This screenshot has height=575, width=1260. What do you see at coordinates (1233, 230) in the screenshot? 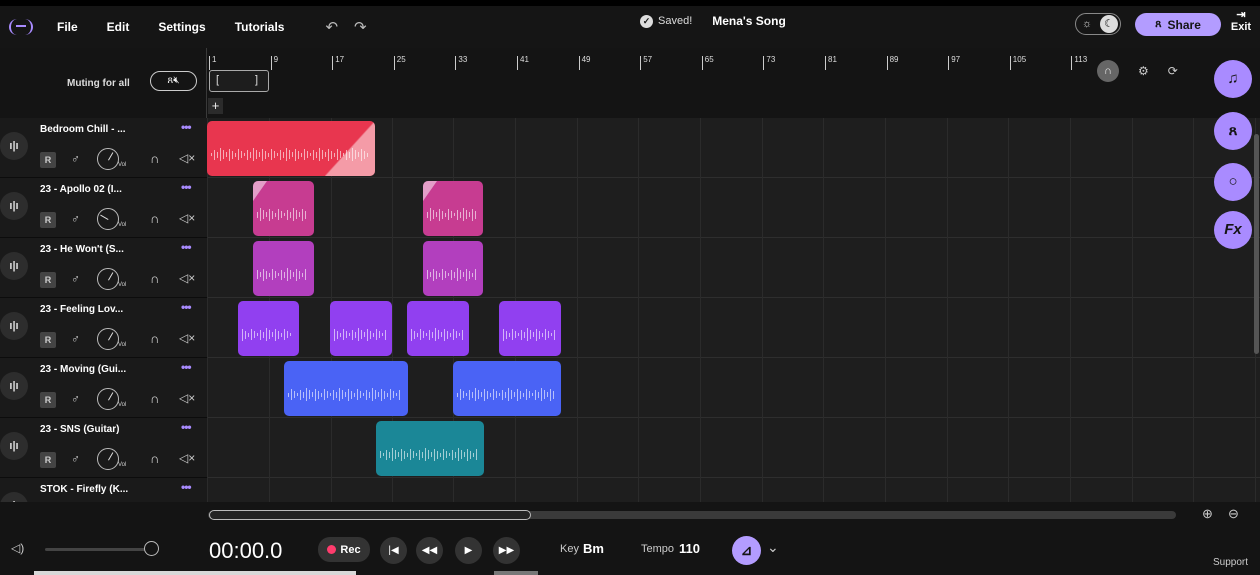
I see `effects-button: Fx` at bounding box center [1233, 230].